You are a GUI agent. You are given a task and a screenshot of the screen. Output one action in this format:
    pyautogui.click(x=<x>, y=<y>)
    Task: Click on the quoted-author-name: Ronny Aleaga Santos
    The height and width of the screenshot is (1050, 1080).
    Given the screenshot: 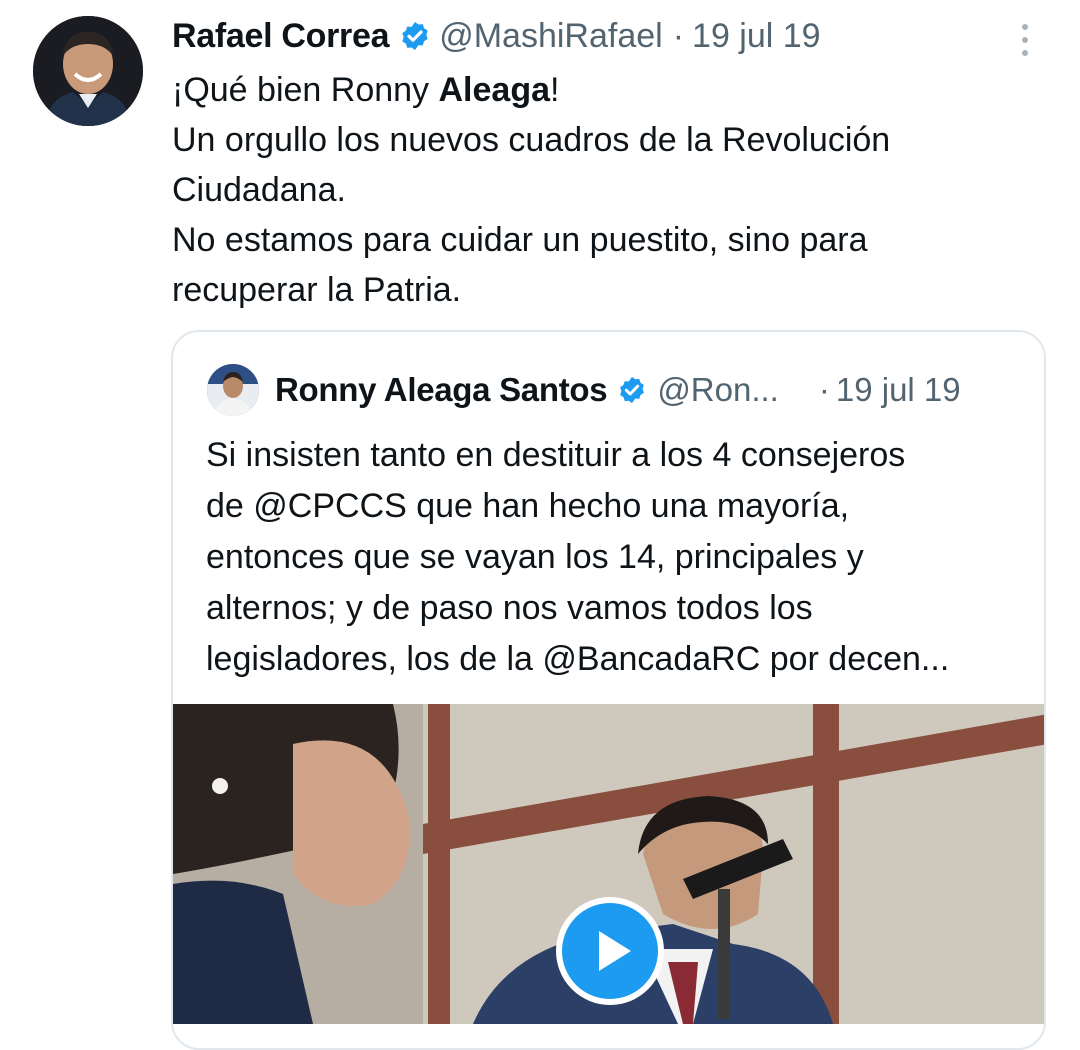 What is the action you would take?
    pyautogui.click(x=441, y=390)
    